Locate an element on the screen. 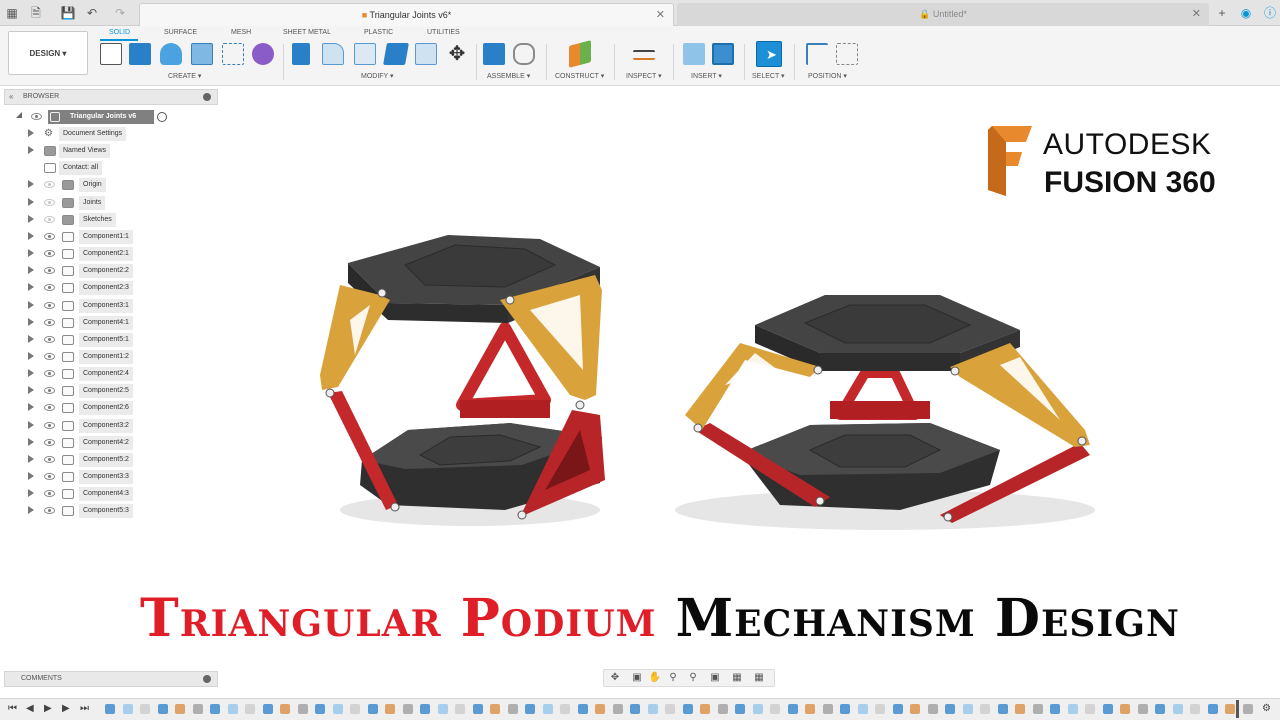  browser-header: « BROWSER is located at coordinates (111, 97).